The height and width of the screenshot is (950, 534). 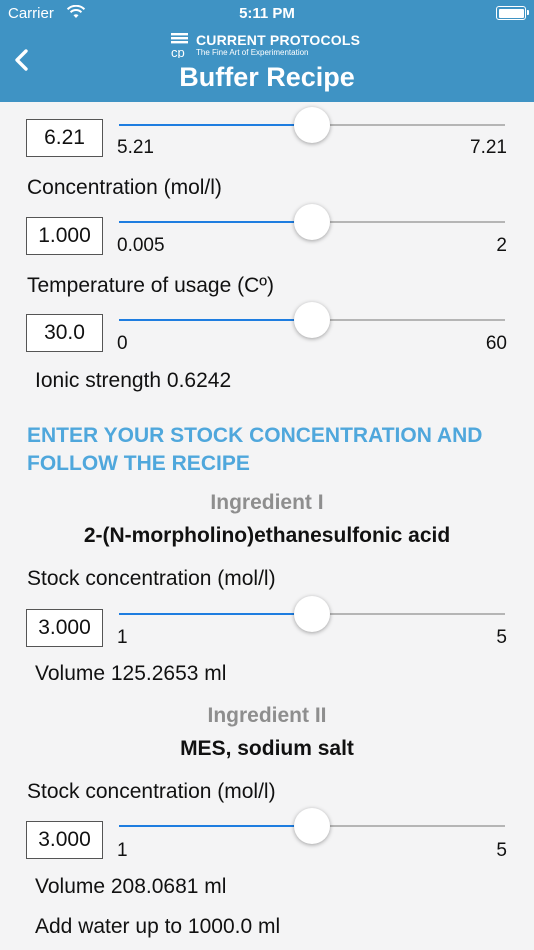 I want to click on water-note: Add water up to 1000.0 ml, so click(x=158, y=926).